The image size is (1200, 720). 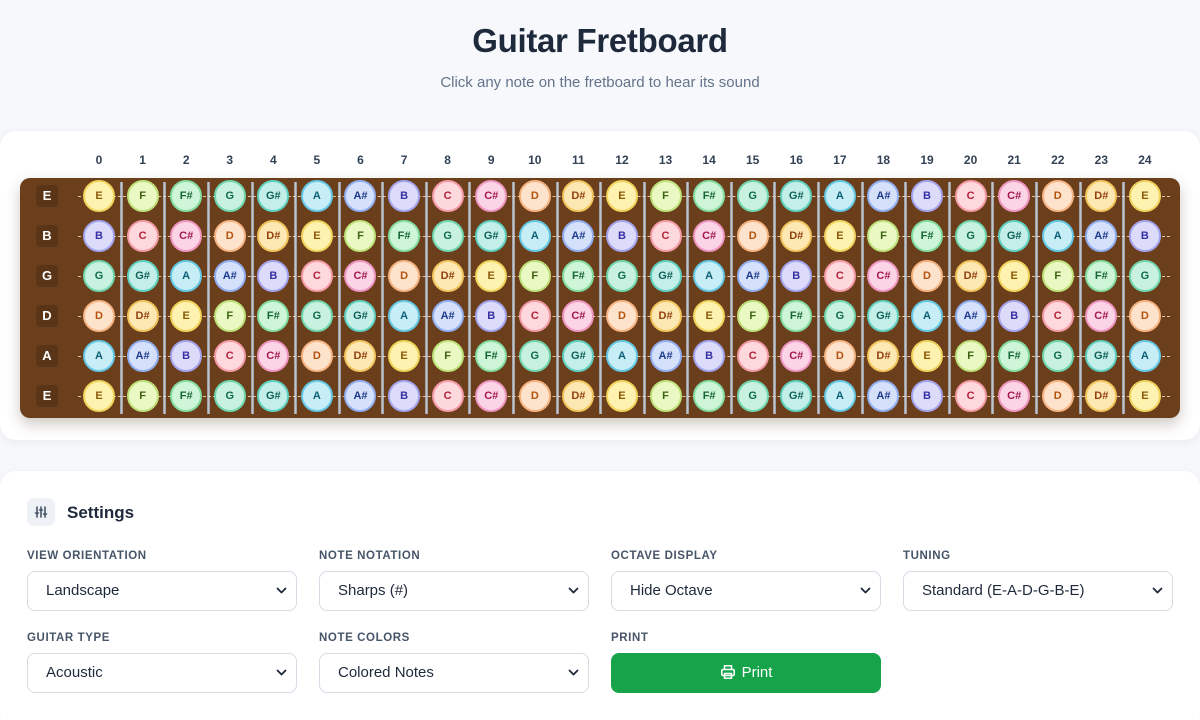 What do you see at coordinates (746, 673) in the screenshot?
I see `print-button: Print` at bounding box center [746, 673].